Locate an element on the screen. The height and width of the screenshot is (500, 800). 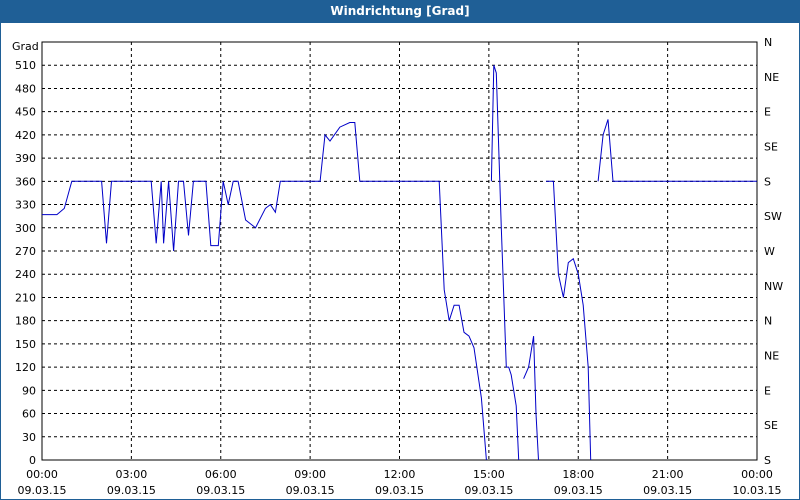
y-tick-label: 300 is located at coordinates (25, 228).